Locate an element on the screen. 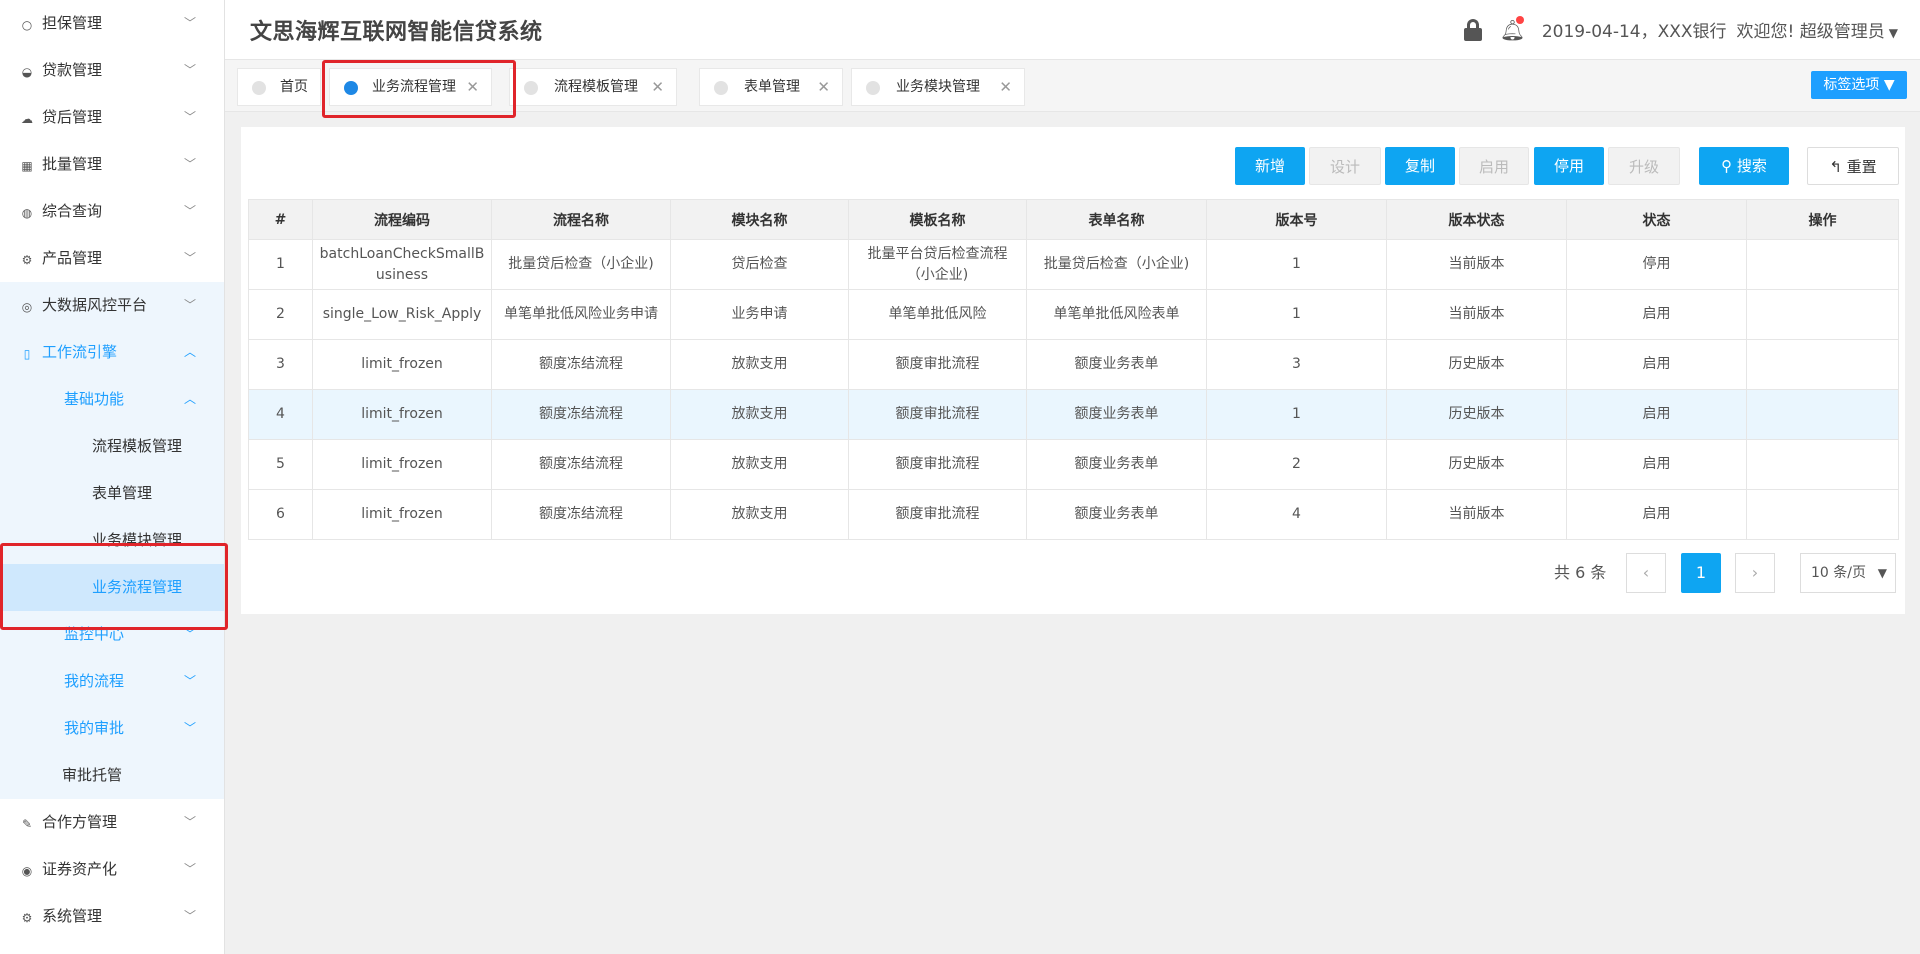  column-header: # is located at coordinates (280, 219).